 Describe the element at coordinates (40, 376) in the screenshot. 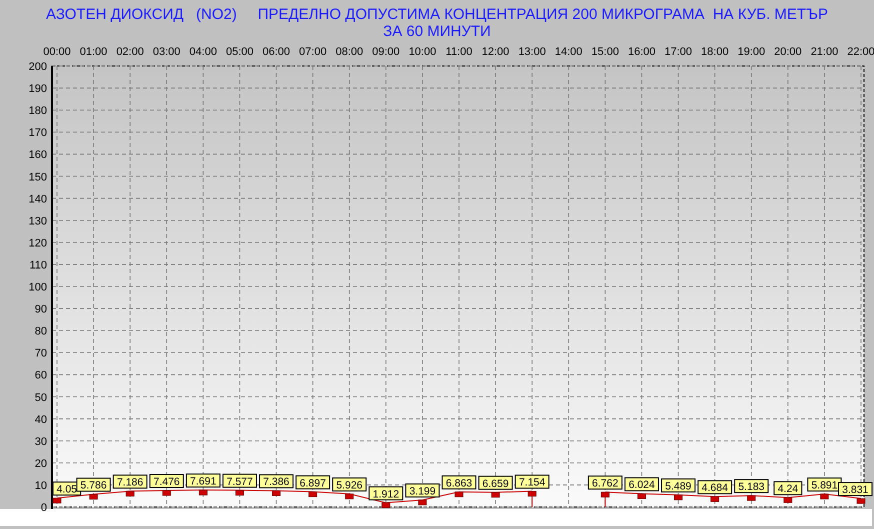

I see `y-tick-label: 60` at that location.